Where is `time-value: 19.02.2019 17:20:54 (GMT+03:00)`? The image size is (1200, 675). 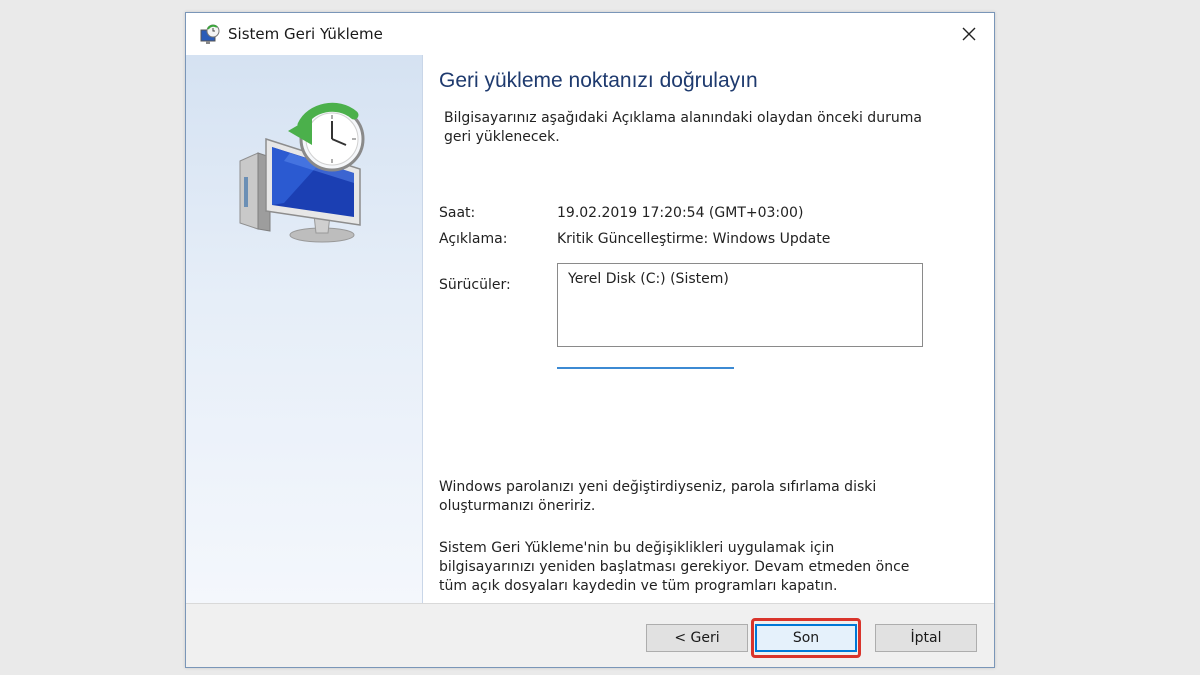
time-value: 19.02.2019 17:20:54 (GMT+03:00) is located at coordinates (680, 213).